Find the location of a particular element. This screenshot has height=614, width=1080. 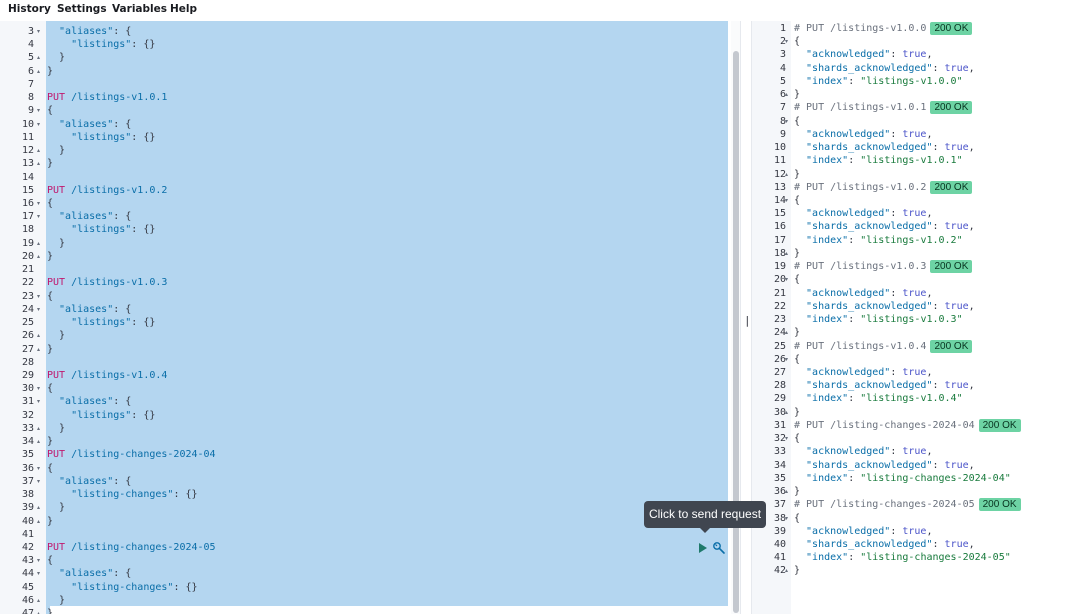

code-line: "listing-changes": {} is located at coordinates (122, 494).